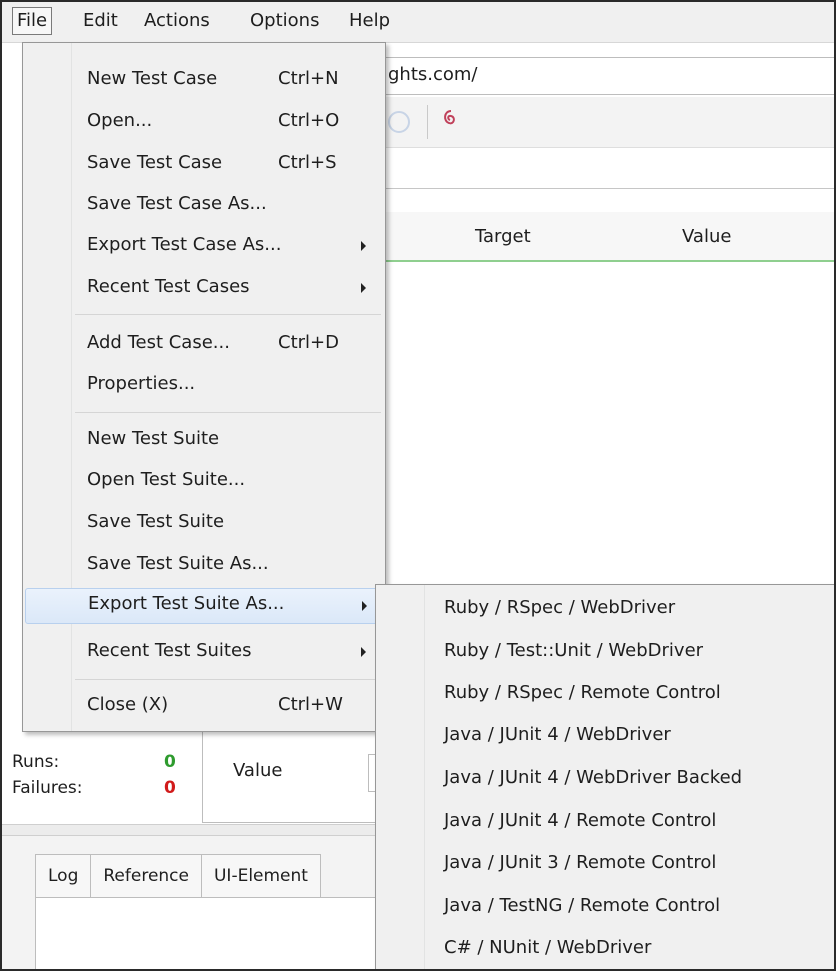 The image size is (836, 971). What do you see at coordinates (580, 828) in the screenshot?
I see `export-java-junit4-remote-control: Java / JUnit 4 / Remote Control` at bounding box center [580, 828].